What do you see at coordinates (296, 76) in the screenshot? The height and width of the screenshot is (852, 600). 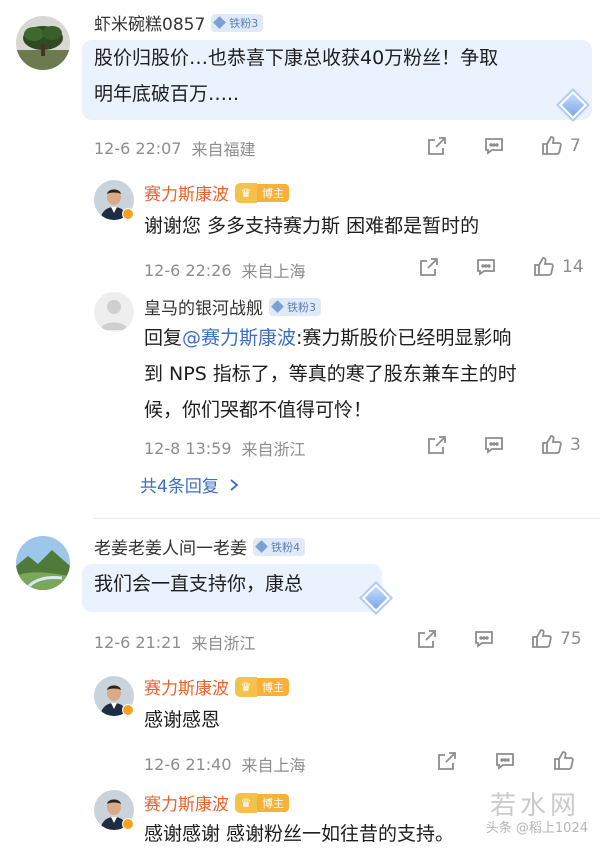 I see `comment-text: 股价归股价…也恭喜下康总收获40万粉丝！争取 明年底破百万…..` at bounding box center [296, 76].